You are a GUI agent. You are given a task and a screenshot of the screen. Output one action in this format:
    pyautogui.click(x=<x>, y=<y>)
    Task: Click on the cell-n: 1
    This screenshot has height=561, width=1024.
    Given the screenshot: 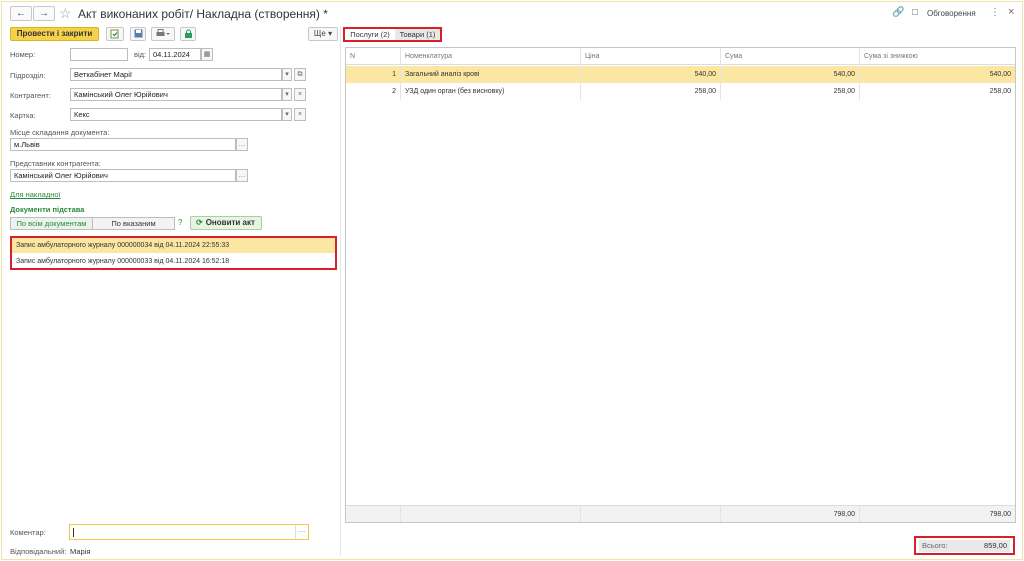 What is the action you would take?
    pyautogui.click(x=373, y=74)
    